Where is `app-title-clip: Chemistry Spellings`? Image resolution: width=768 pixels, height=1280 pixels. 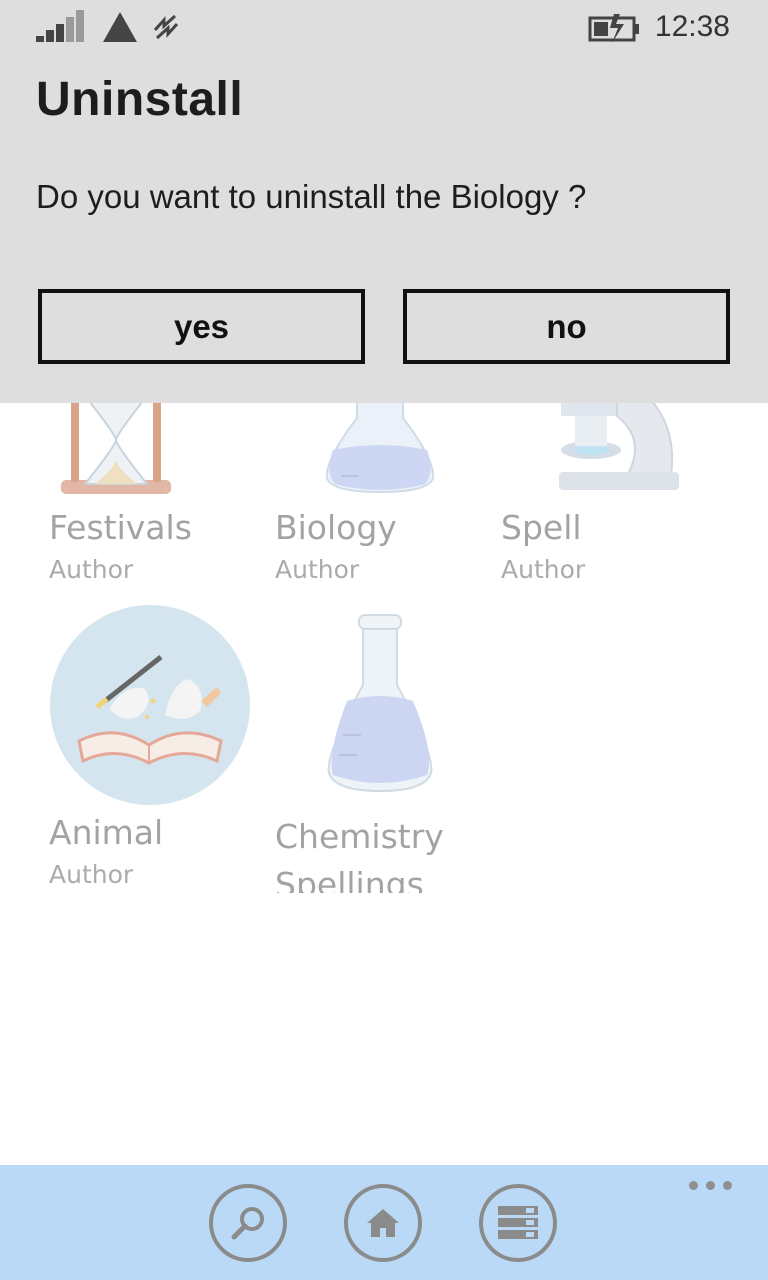 app-title-clip: Chemistry Spellings is located at coordinates (390, 853).